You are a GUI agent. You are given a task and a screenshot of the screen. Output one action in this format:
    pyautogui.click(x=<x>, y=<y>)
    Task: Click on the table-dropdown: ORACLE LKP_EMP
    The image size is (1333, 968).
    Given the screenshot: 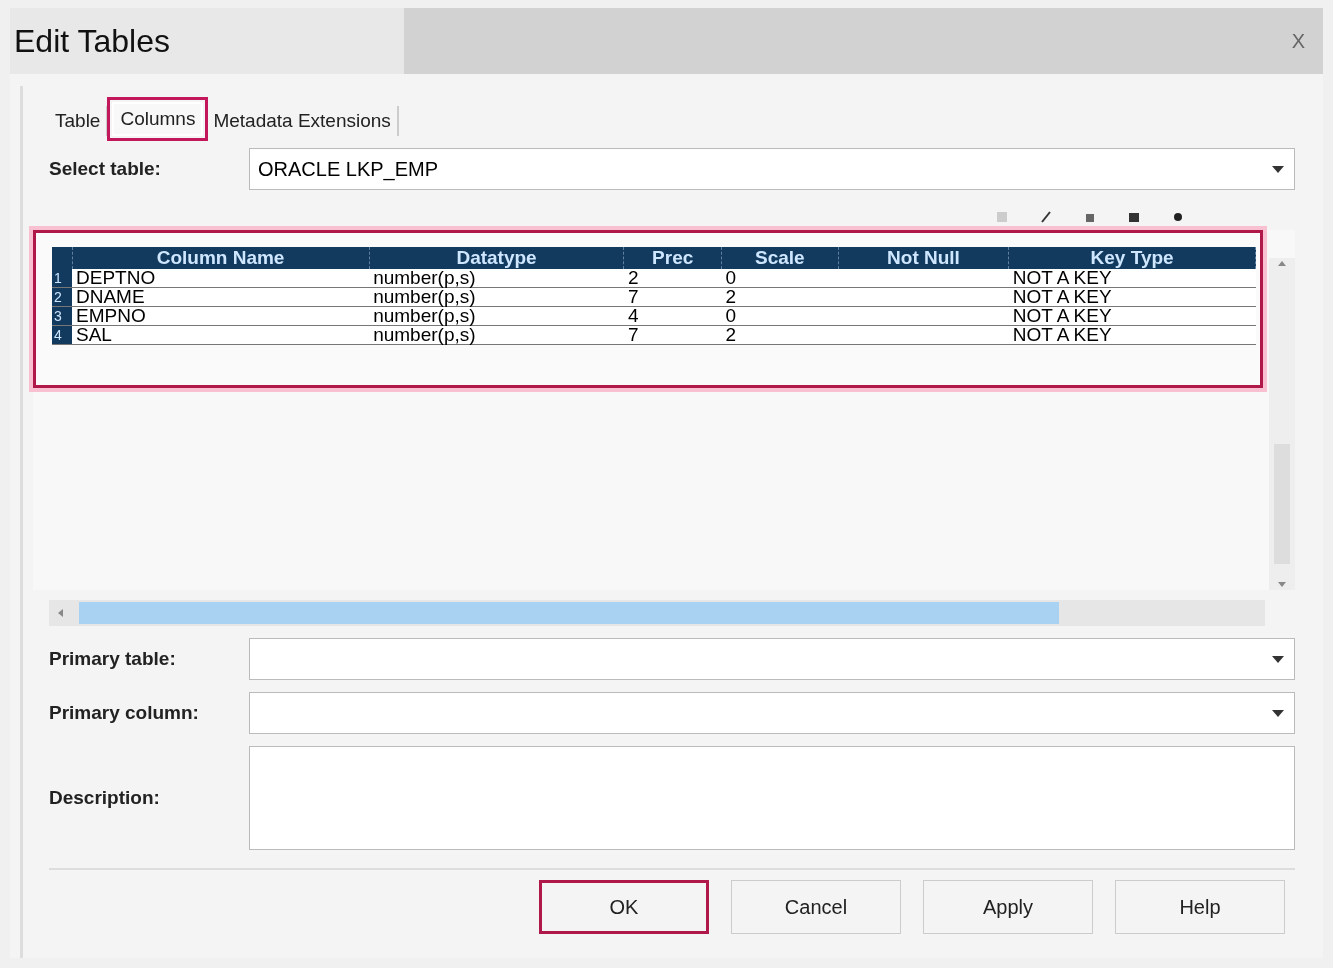 What is the action you would take?
    pyautogui.click(x=772, y=169)
    